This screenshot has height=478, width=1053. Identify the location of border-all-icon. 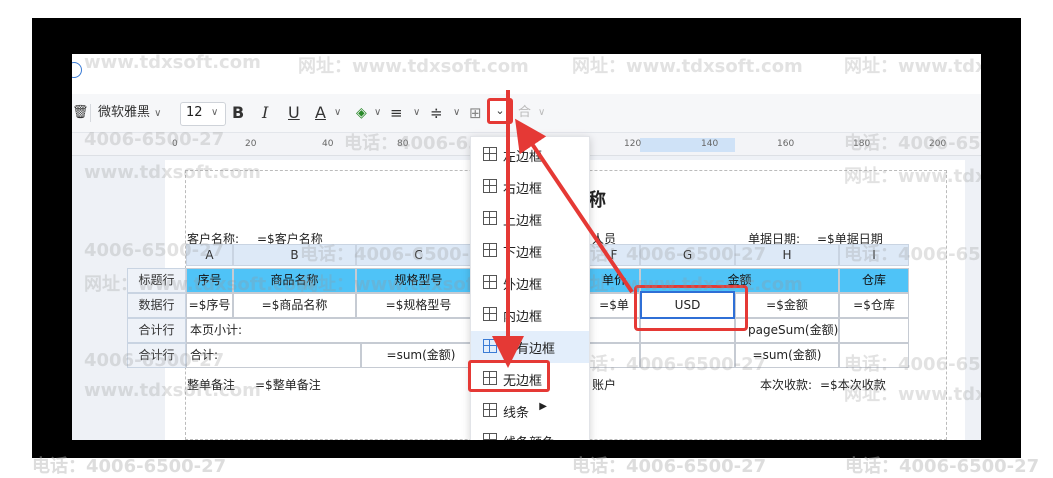
(490, 346).